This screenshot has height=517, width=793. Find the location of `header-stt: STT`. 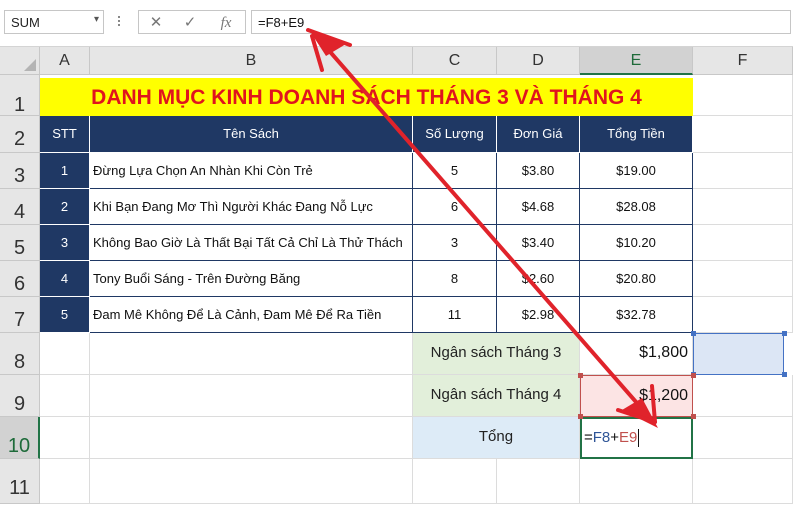

header-stt: STT is located at coordinates (65, 134).